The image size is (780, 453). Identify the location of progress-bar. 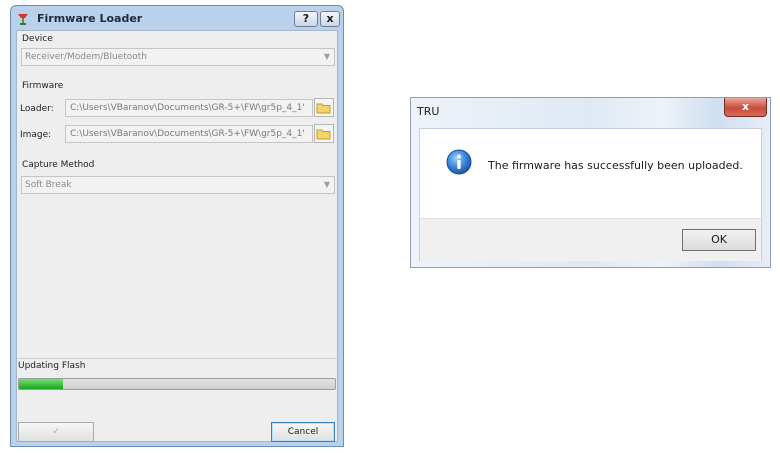
(177, 384).